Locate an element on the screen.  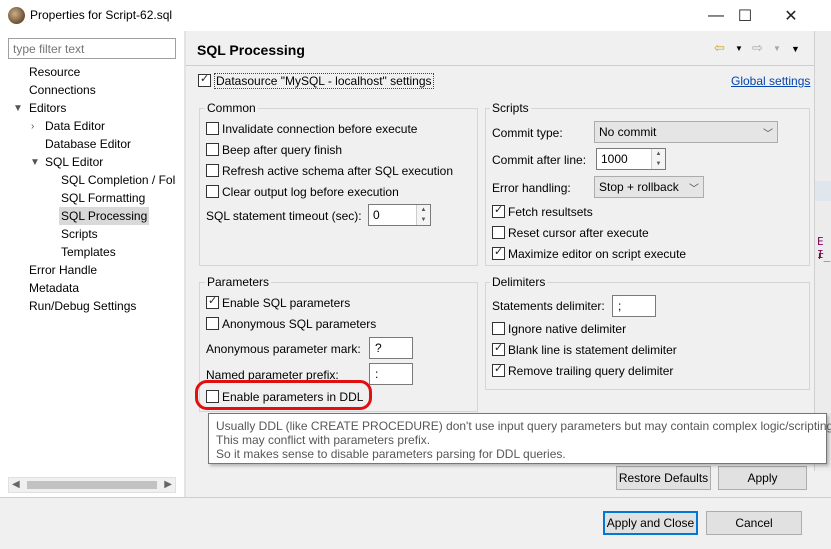
panel-divider is located at coordinates (185, 264).